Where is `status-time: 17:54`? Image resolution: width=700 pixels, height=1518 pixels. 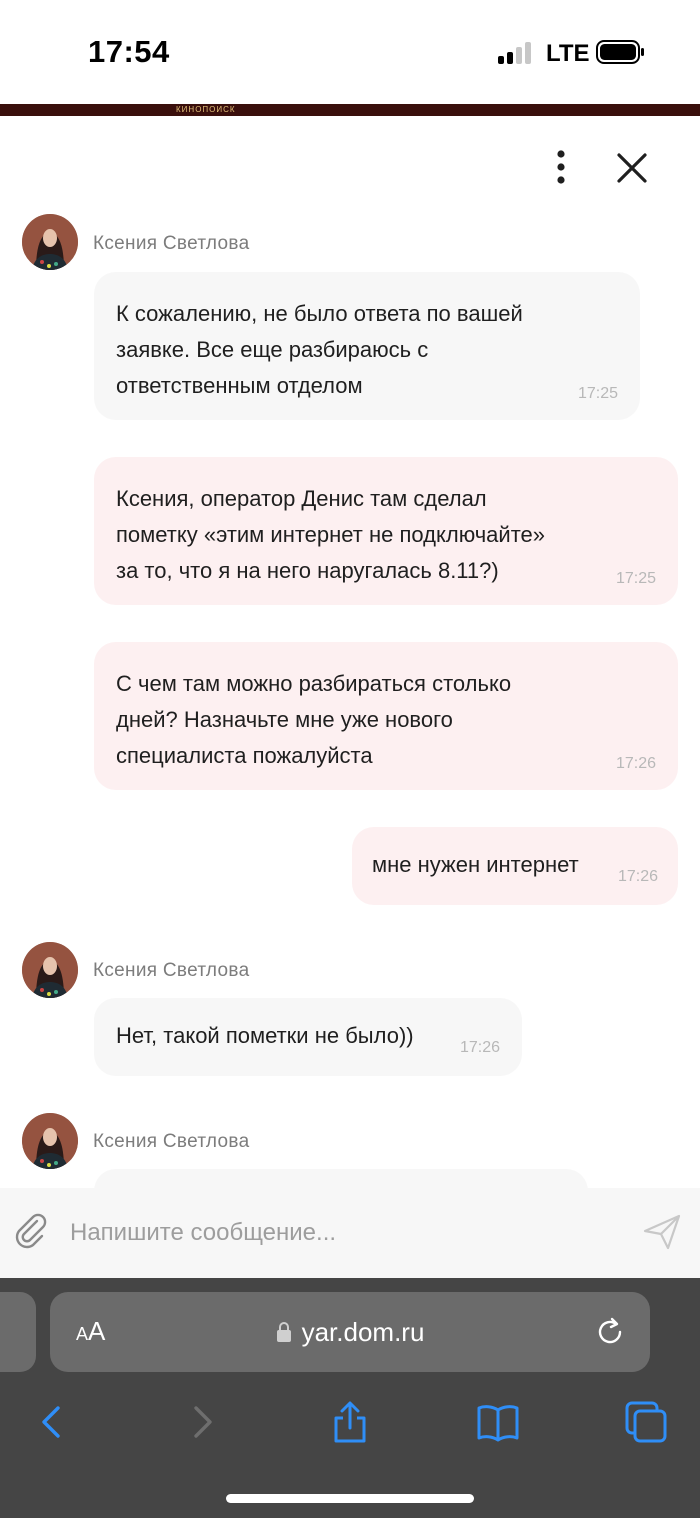
status-time: 17:54 is located at coordinates (129, 51).